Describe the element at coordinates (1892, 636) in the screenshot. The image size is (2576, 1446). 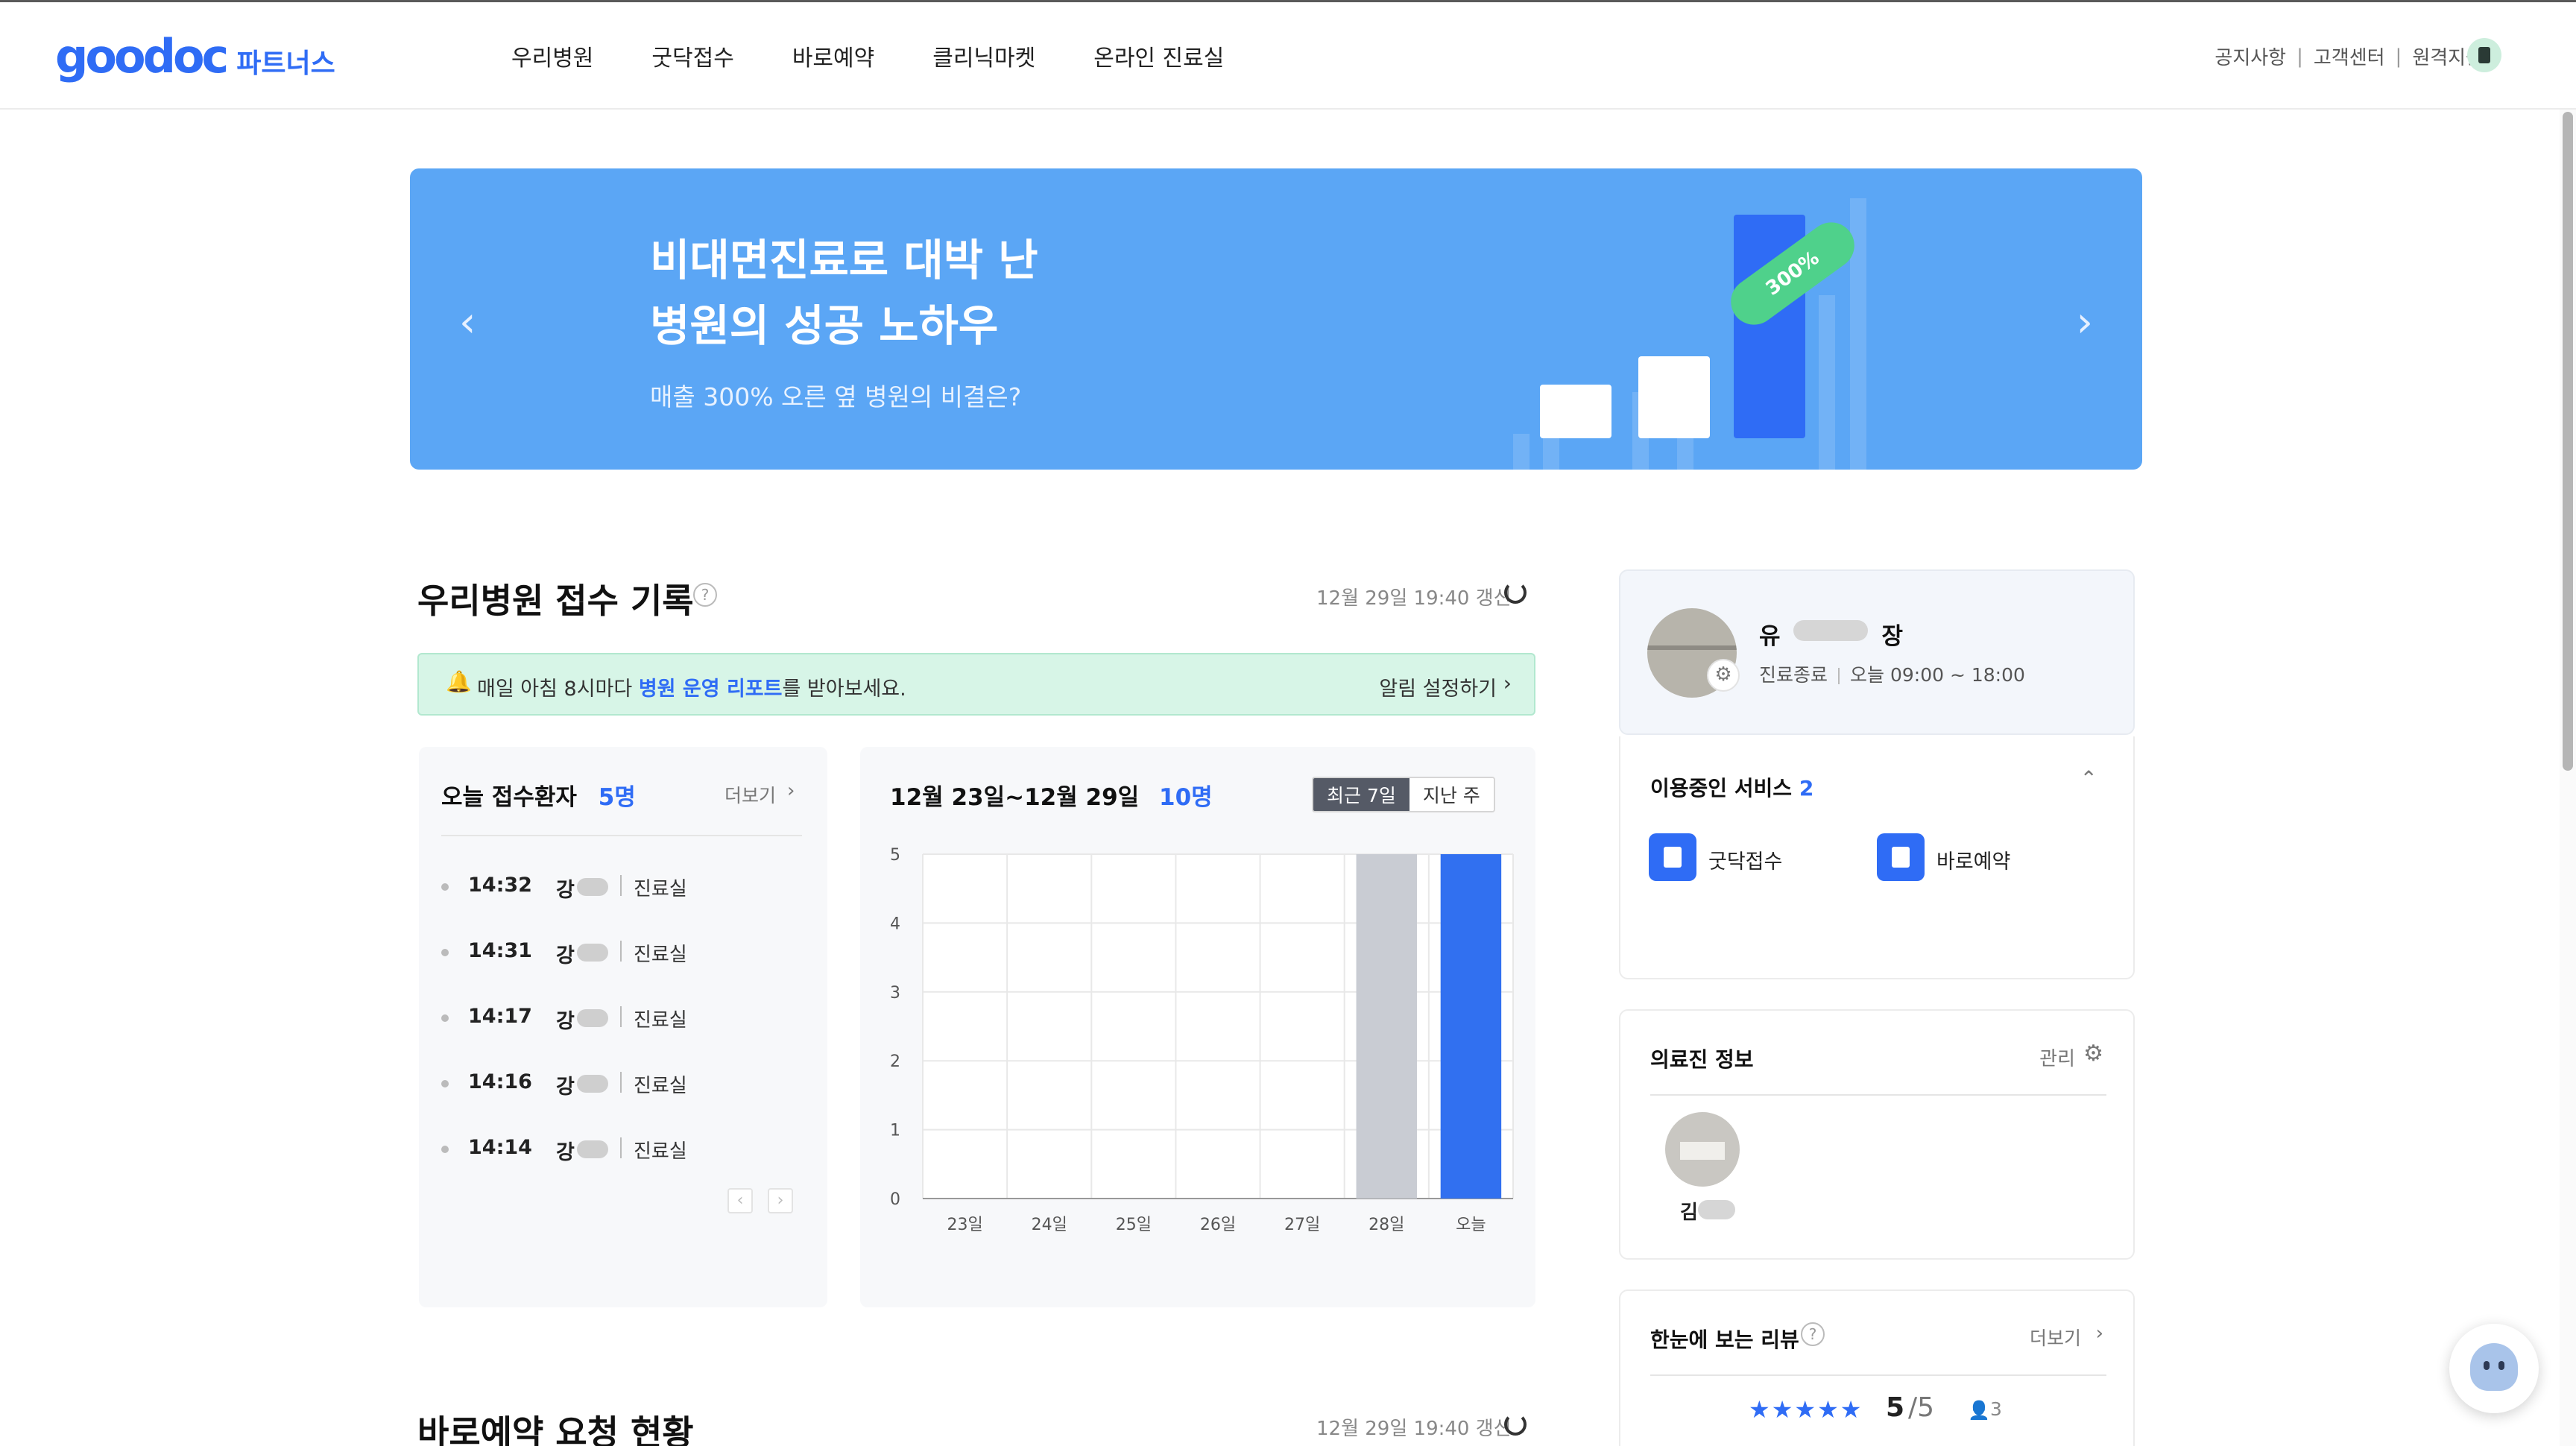
I see `clinic-name-end: 장` at that location.